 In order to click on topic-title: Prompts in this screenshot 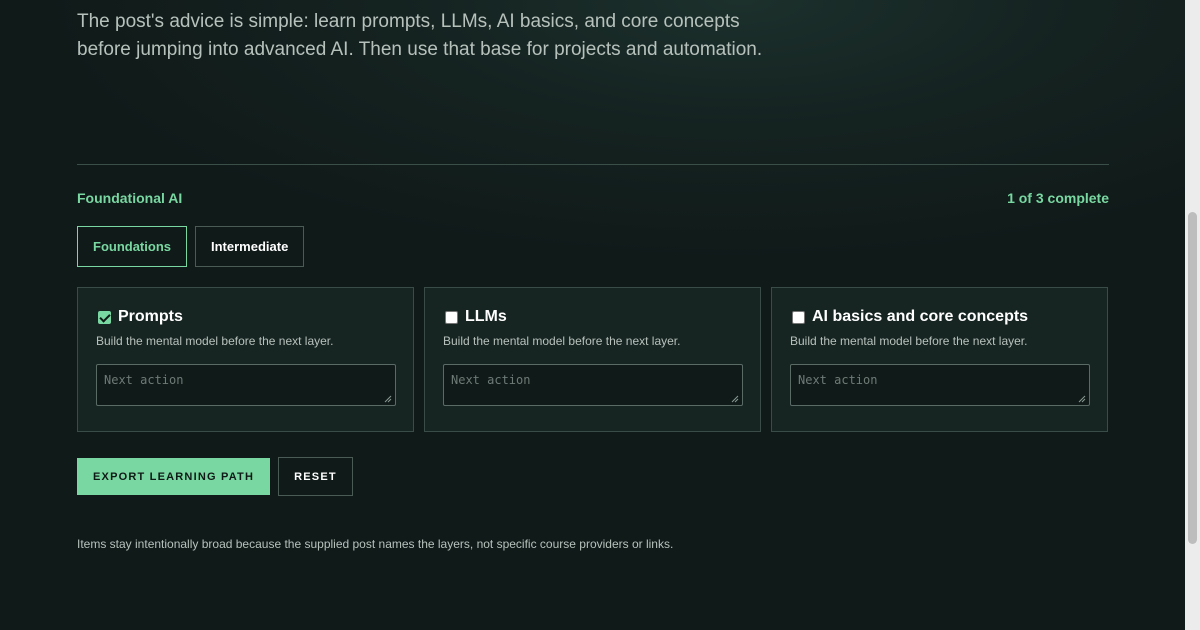, I will do `click(150, 316)`.